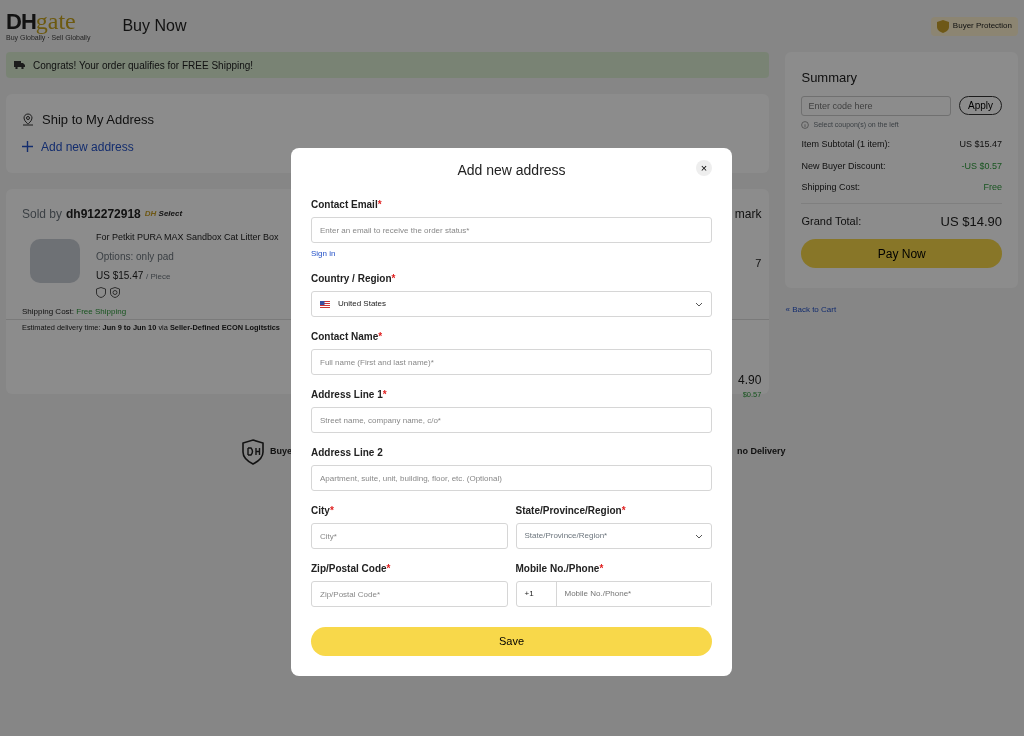 This screenshot has width=1024, height=736. Describe the element at coordinates (187, 237) in the screenshot. I see `product-title: For Petkit PURA MAX Sandbox Cat Litter Box` at that location.